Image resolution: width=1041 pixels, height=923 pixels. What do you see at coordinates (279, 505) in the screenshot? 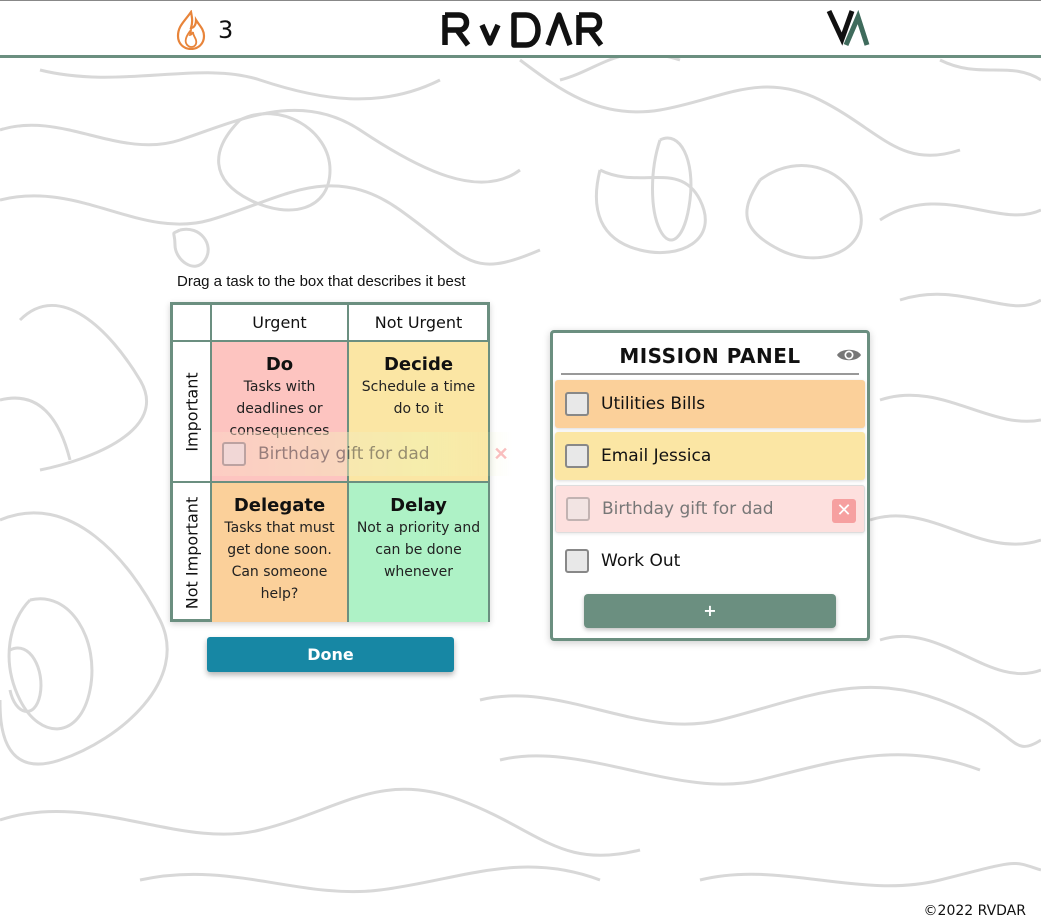
I see `quadrant-title: Delegate` at bounding box center [279, 505].